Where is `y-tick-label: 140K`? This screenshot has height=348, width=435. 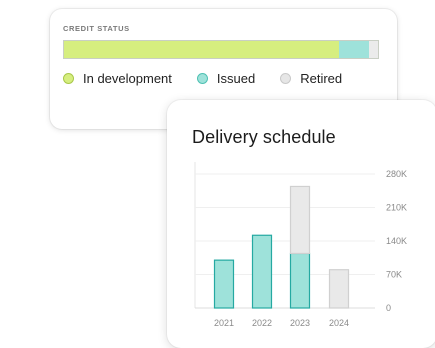 y-tick-label: 140K is located at coordinates (396, 241).